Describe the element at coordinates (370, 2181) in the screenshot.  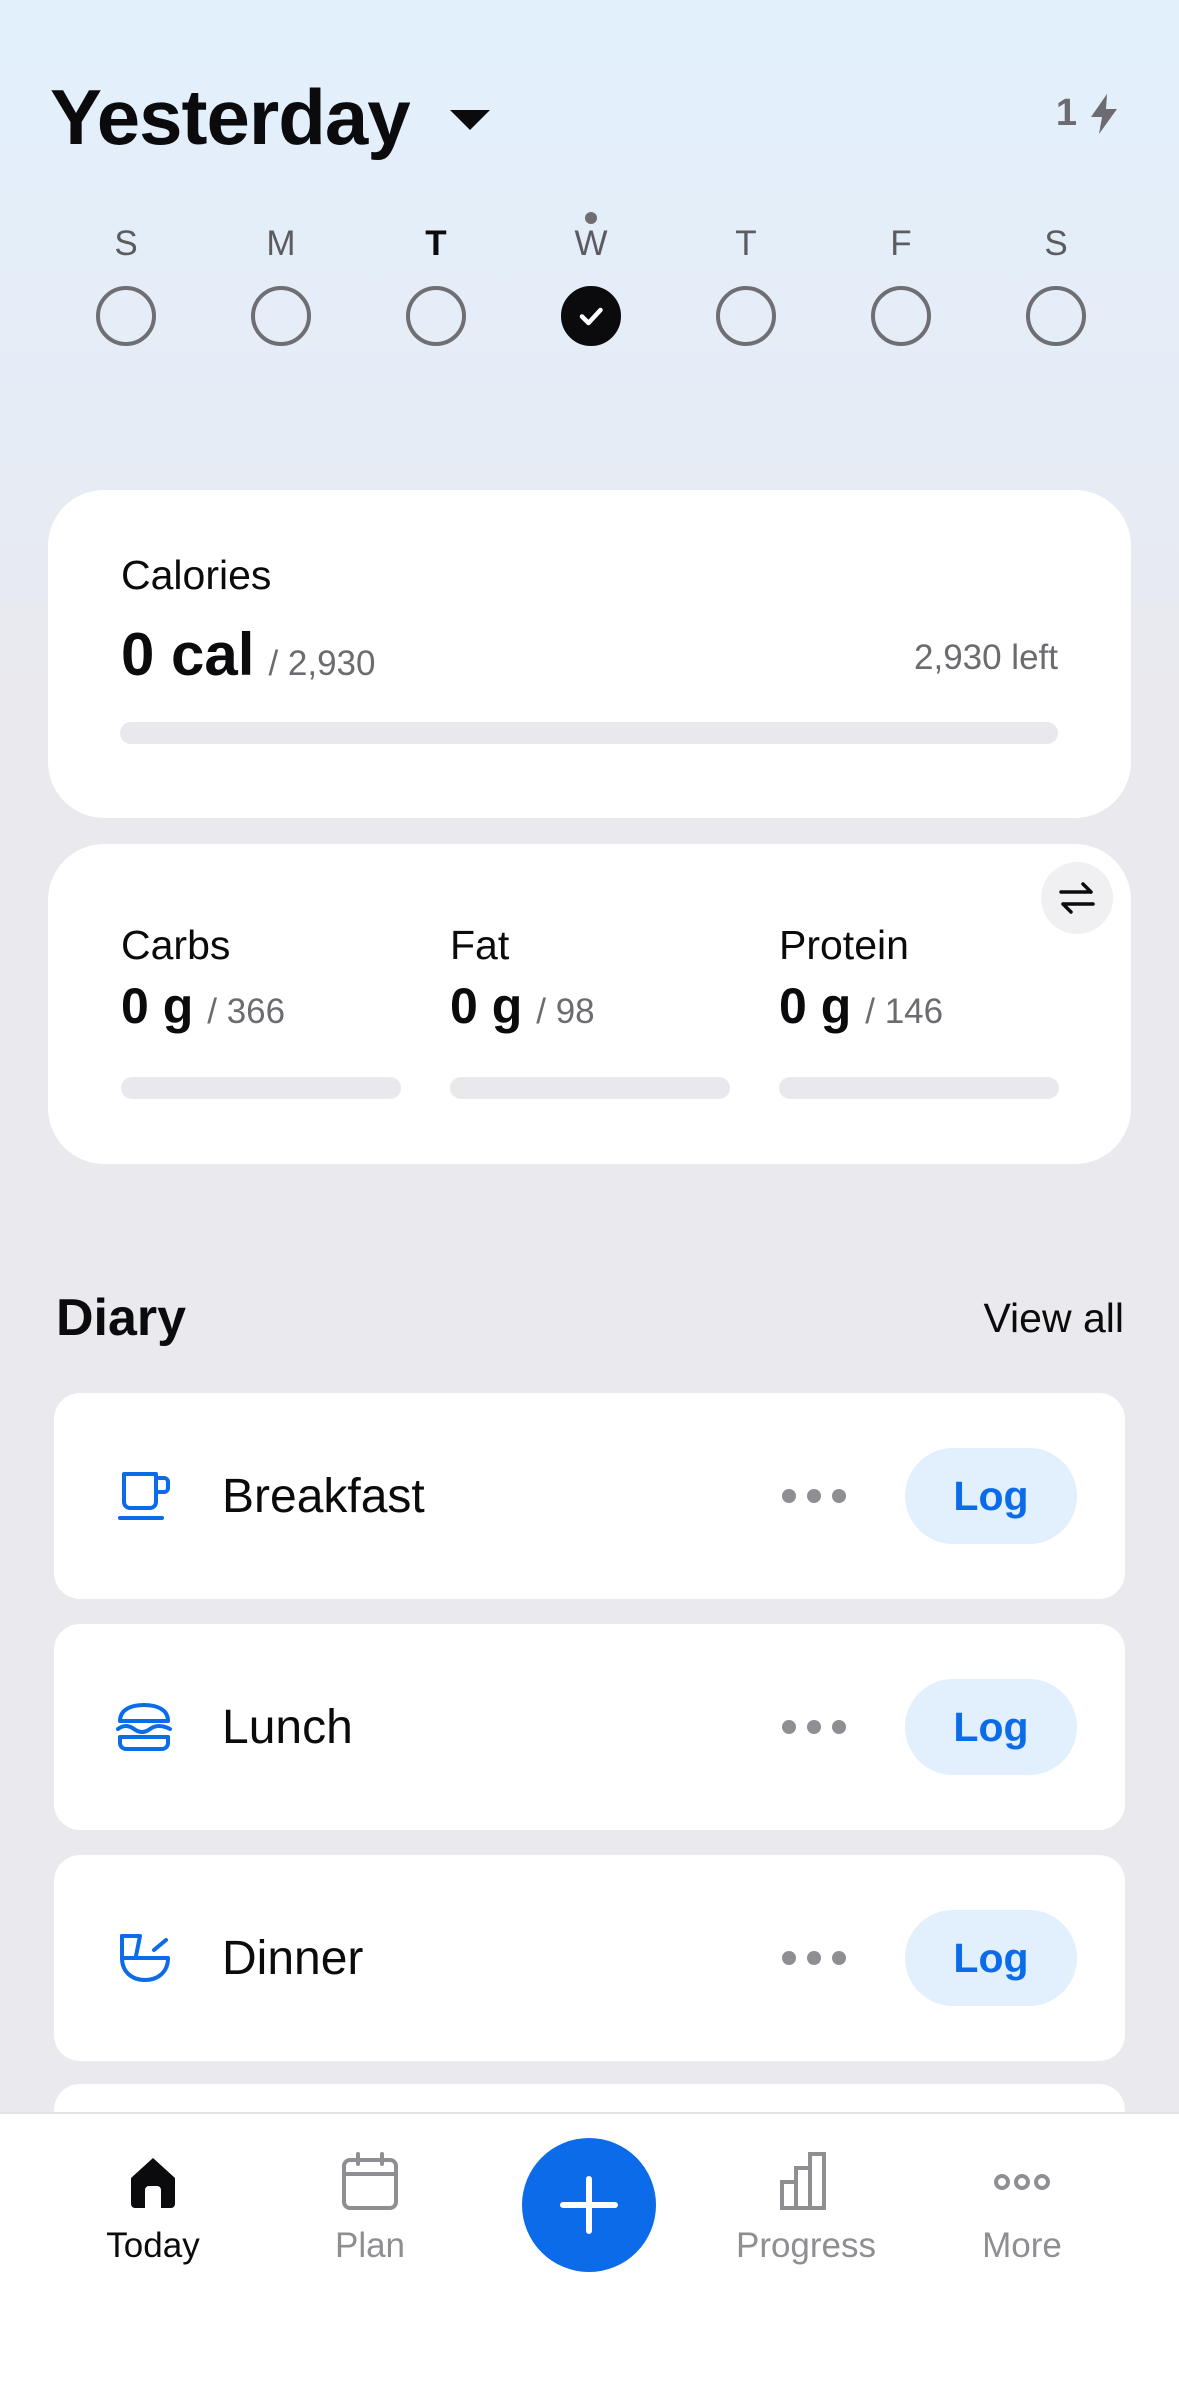
I see `calendar-icon` at that location.